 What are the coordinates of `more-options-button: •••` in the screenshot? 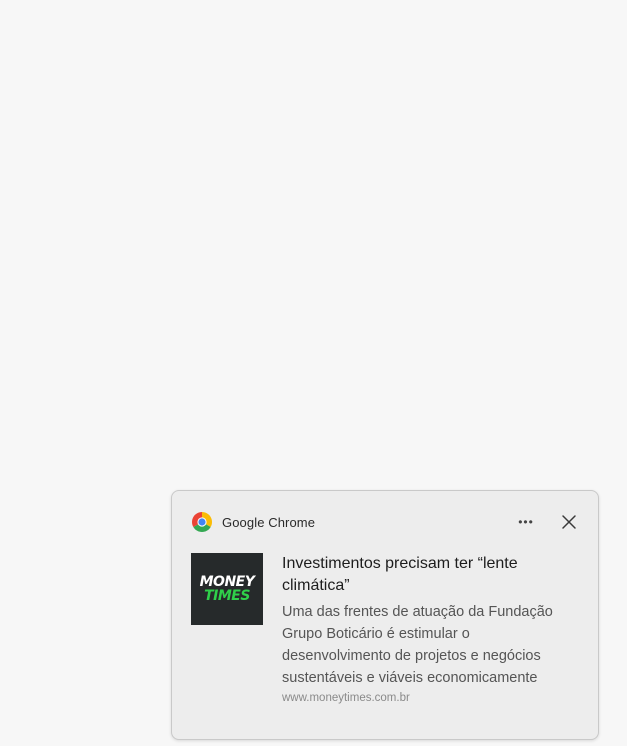 It's located at (526, 522).